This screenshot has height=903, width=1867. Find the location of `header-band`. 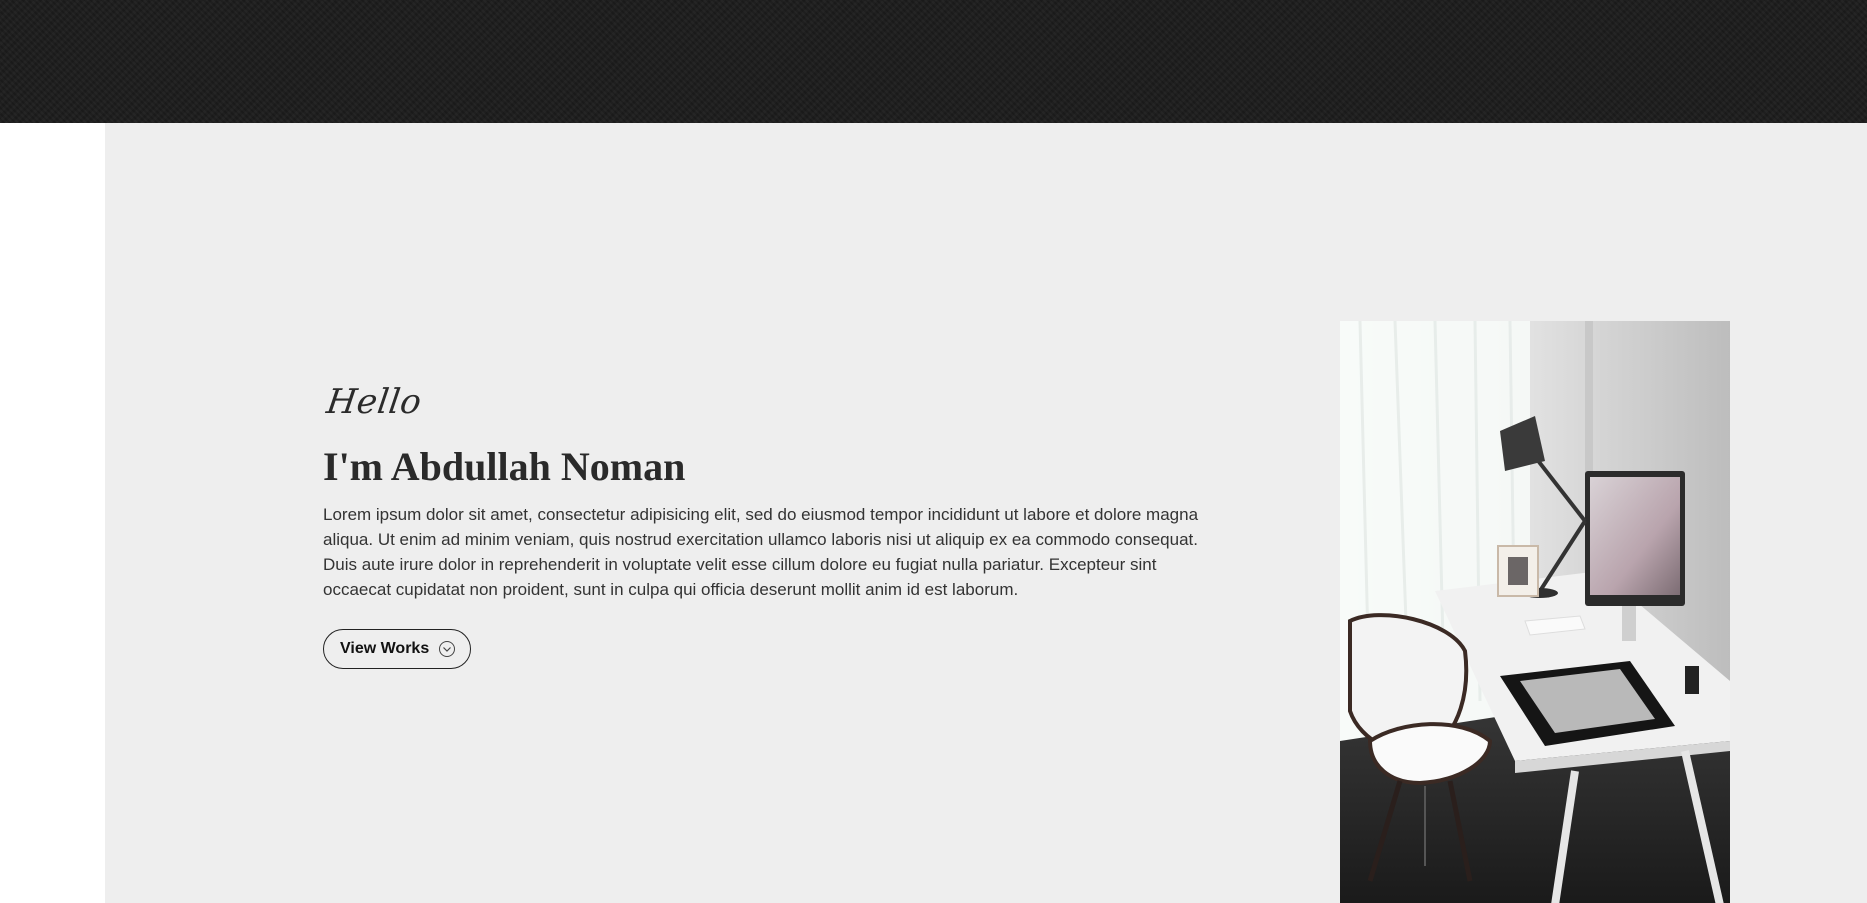

header-band is located at coordinates (933, 61).